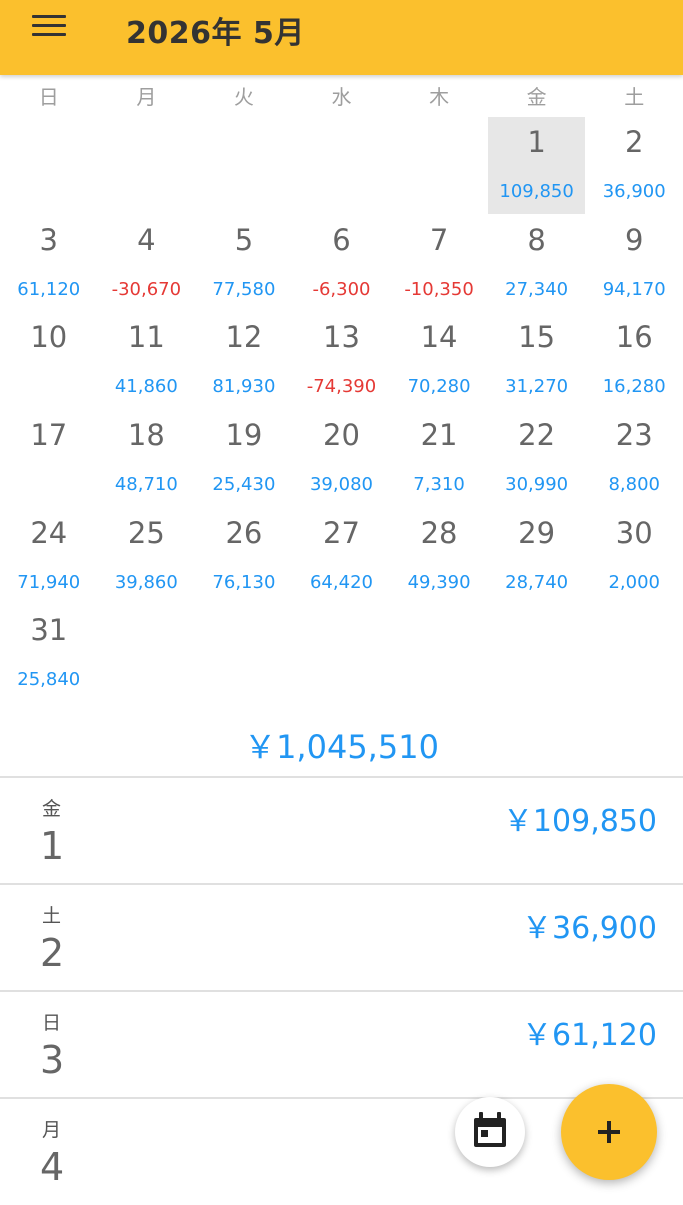 This screenshot has width=683, height=1205. I want to click on day-number: 30, so click(634, 532).